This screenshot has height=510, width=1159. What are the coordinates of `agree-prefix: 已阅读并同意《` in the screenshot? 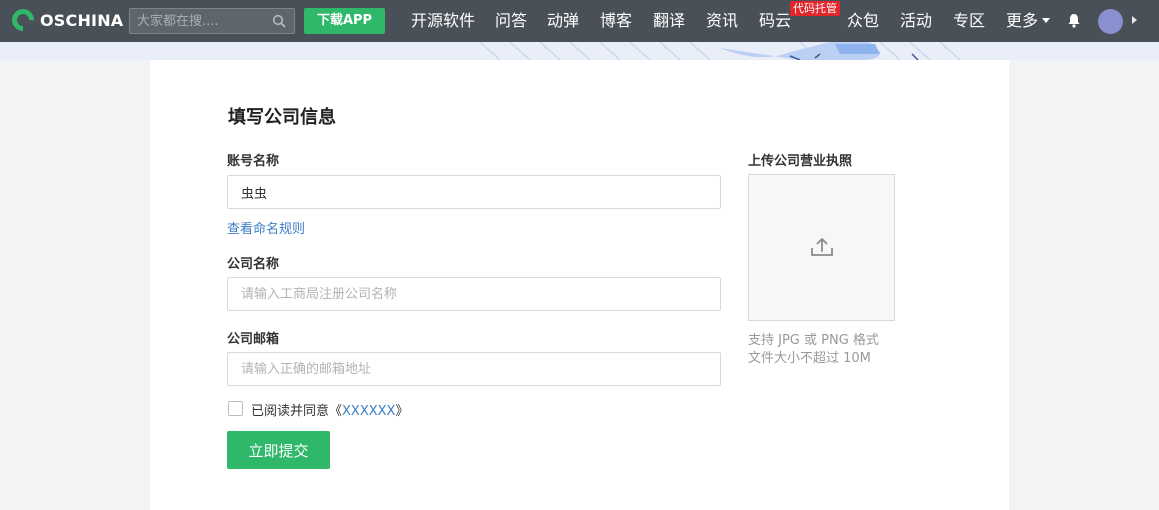 It's located at (297, 411).